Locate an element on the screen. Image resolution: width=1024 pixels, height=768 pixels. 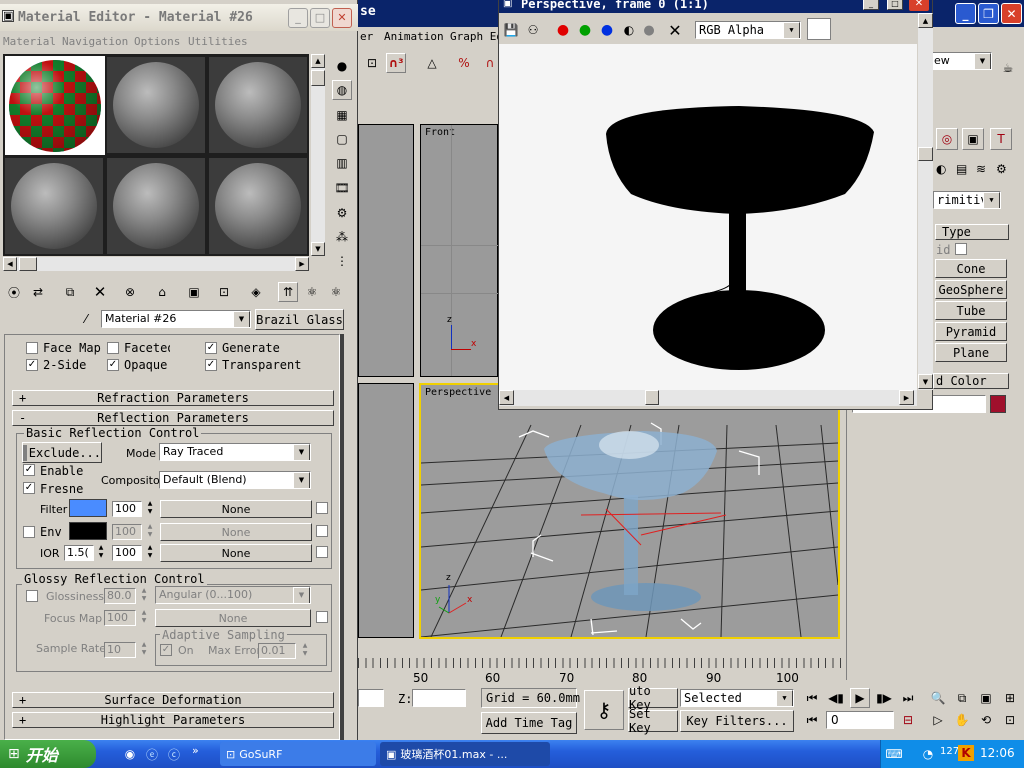
env-color-swatch is located at coordinates (88, 531).